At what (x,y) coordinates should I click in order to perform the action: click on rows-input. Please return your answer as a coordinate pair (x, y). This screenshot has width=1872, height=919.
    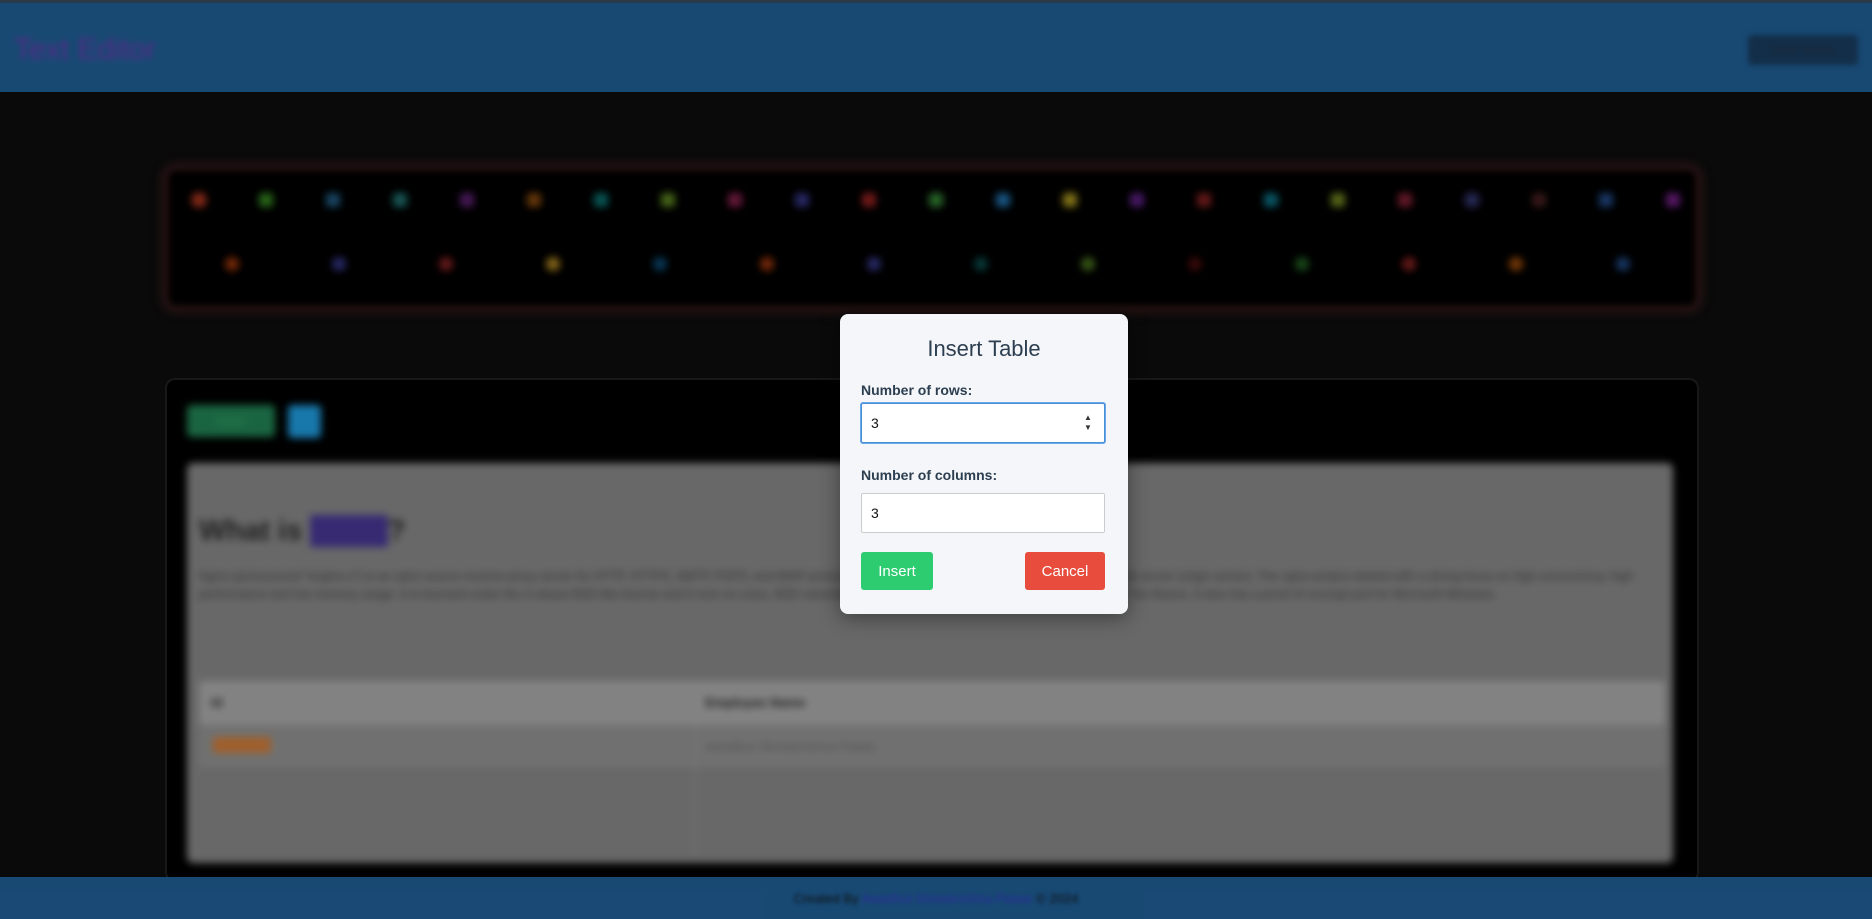
    Looking at the image, I should click on (983, 423).